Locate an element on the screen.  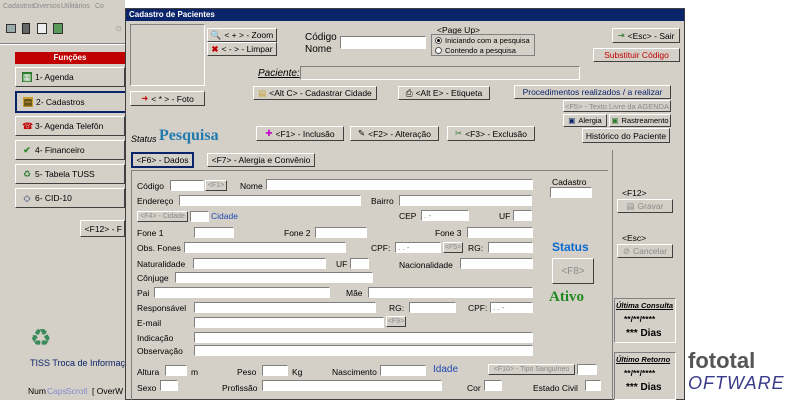
altura-field is located at coordinates (176, 370).